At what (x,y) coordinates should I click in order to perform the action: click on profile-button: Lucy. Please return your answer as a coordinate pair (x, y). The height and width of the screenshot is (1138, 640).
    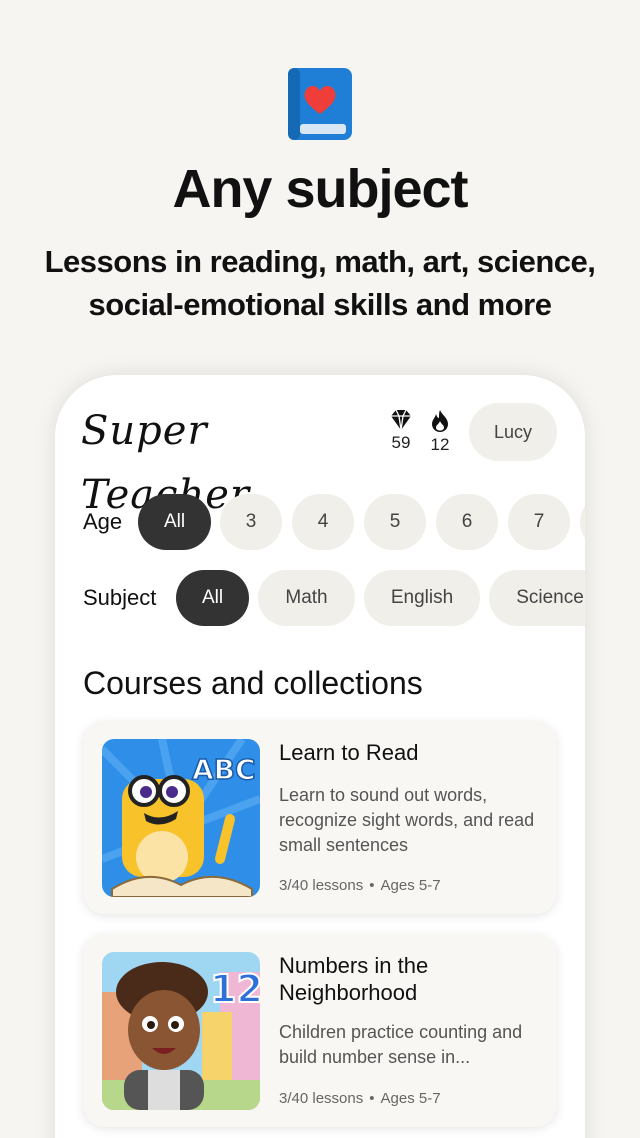
    Looking at the image, I should click on (513, 432).